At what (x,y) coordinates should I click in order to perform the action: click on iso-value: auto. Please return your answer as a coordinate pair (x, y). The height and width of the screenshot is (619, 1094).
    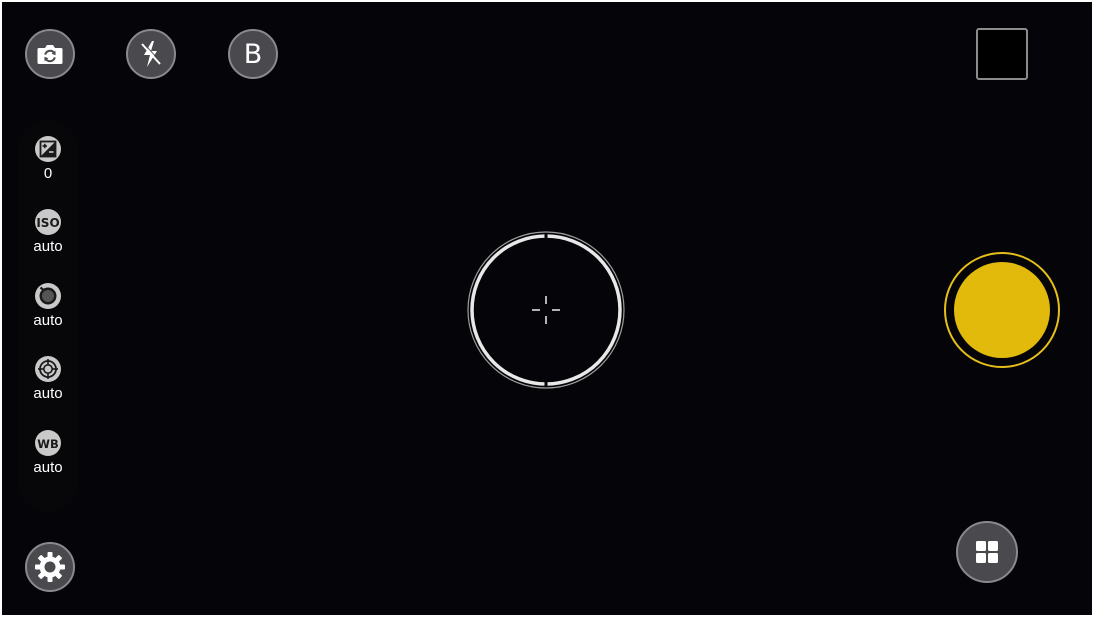
    Looking at the image, I should click on (48, 246).